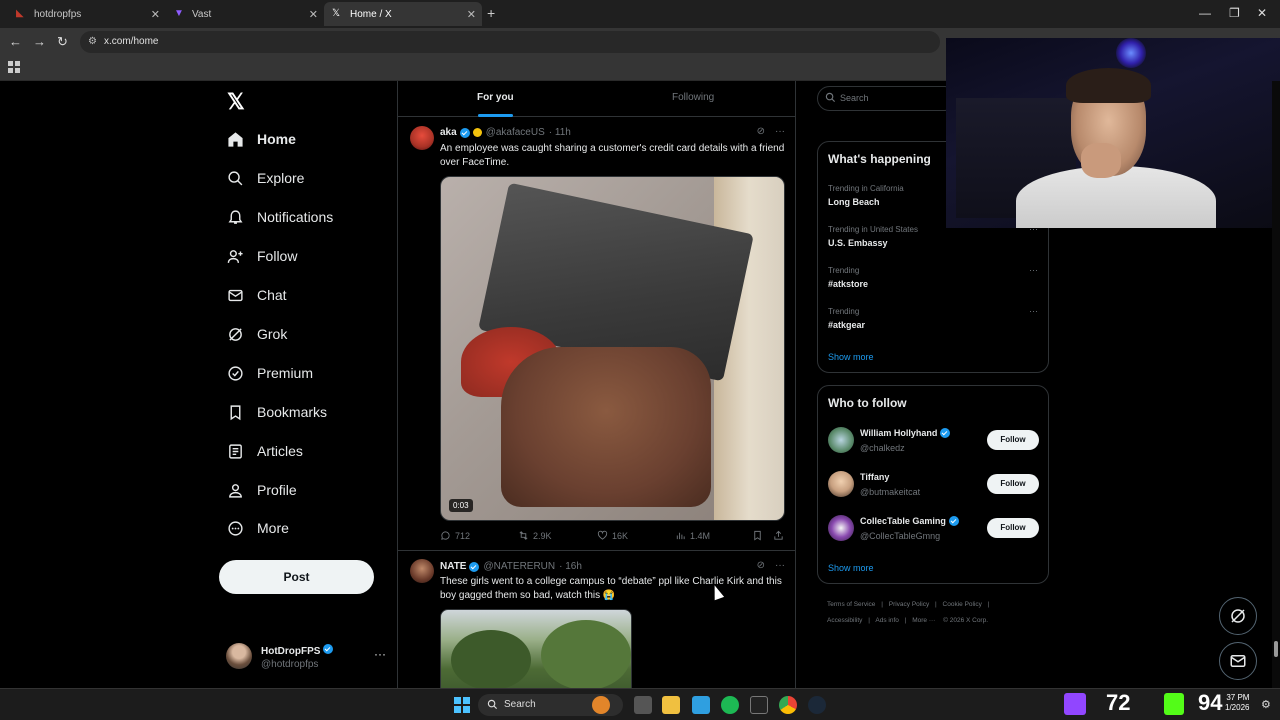 The height and width of the screenshot is (720, 1280). Describe the element at coordinates (903, 521) in the screenshot. I see `suggestion-name: CollecTable Gaming` at that location.